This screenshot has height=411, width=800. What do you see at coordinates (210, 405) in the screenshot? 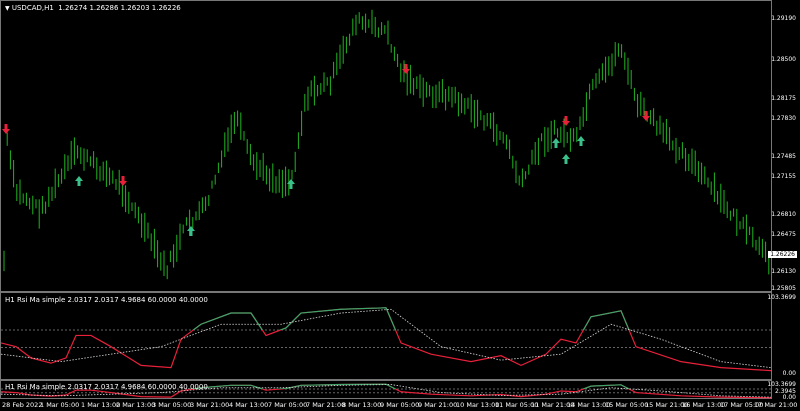
I see `time-label: 3 Mar 21:00` at bounding box center [210, 405].